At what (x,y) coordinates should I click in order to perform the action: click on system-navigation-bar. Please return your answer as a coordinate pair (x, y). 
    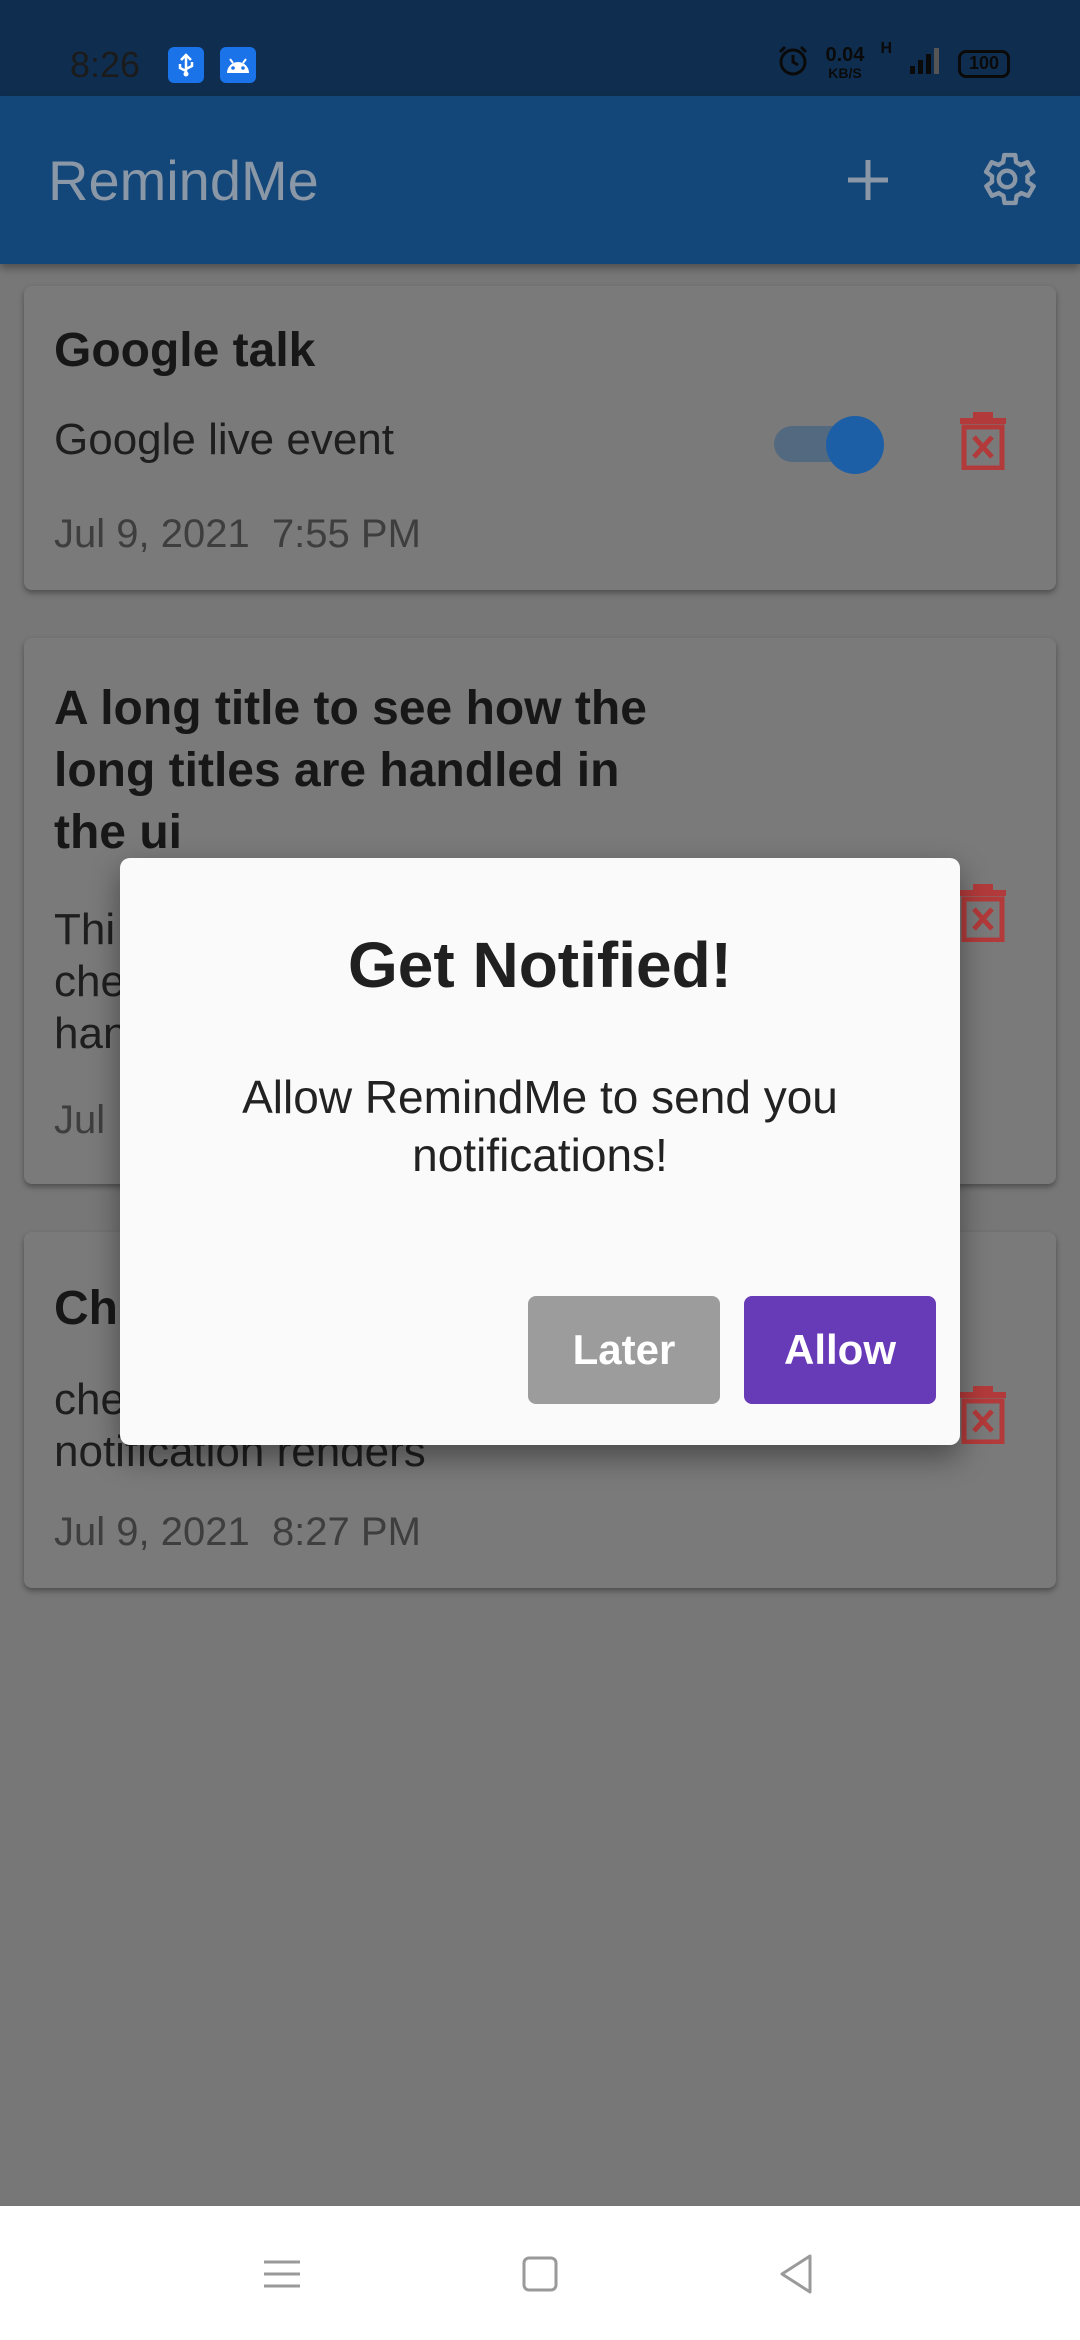
    Looking at the image, I should click on (540, 2273).